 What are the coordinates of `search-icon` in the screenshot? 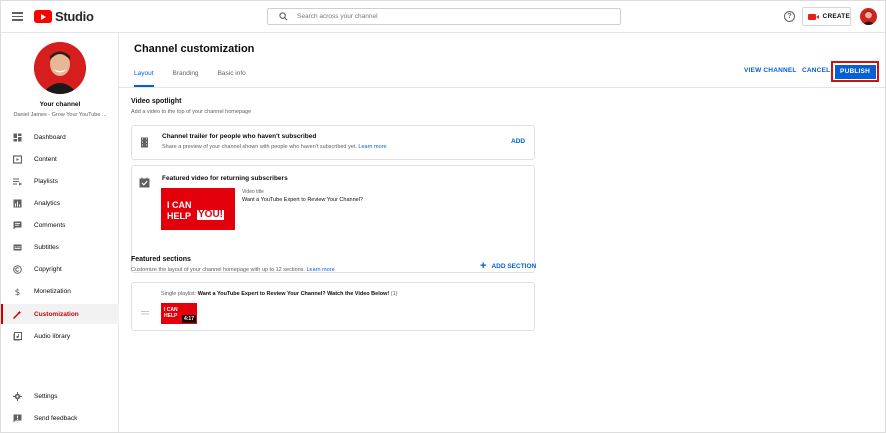 It's located at (283, 16).